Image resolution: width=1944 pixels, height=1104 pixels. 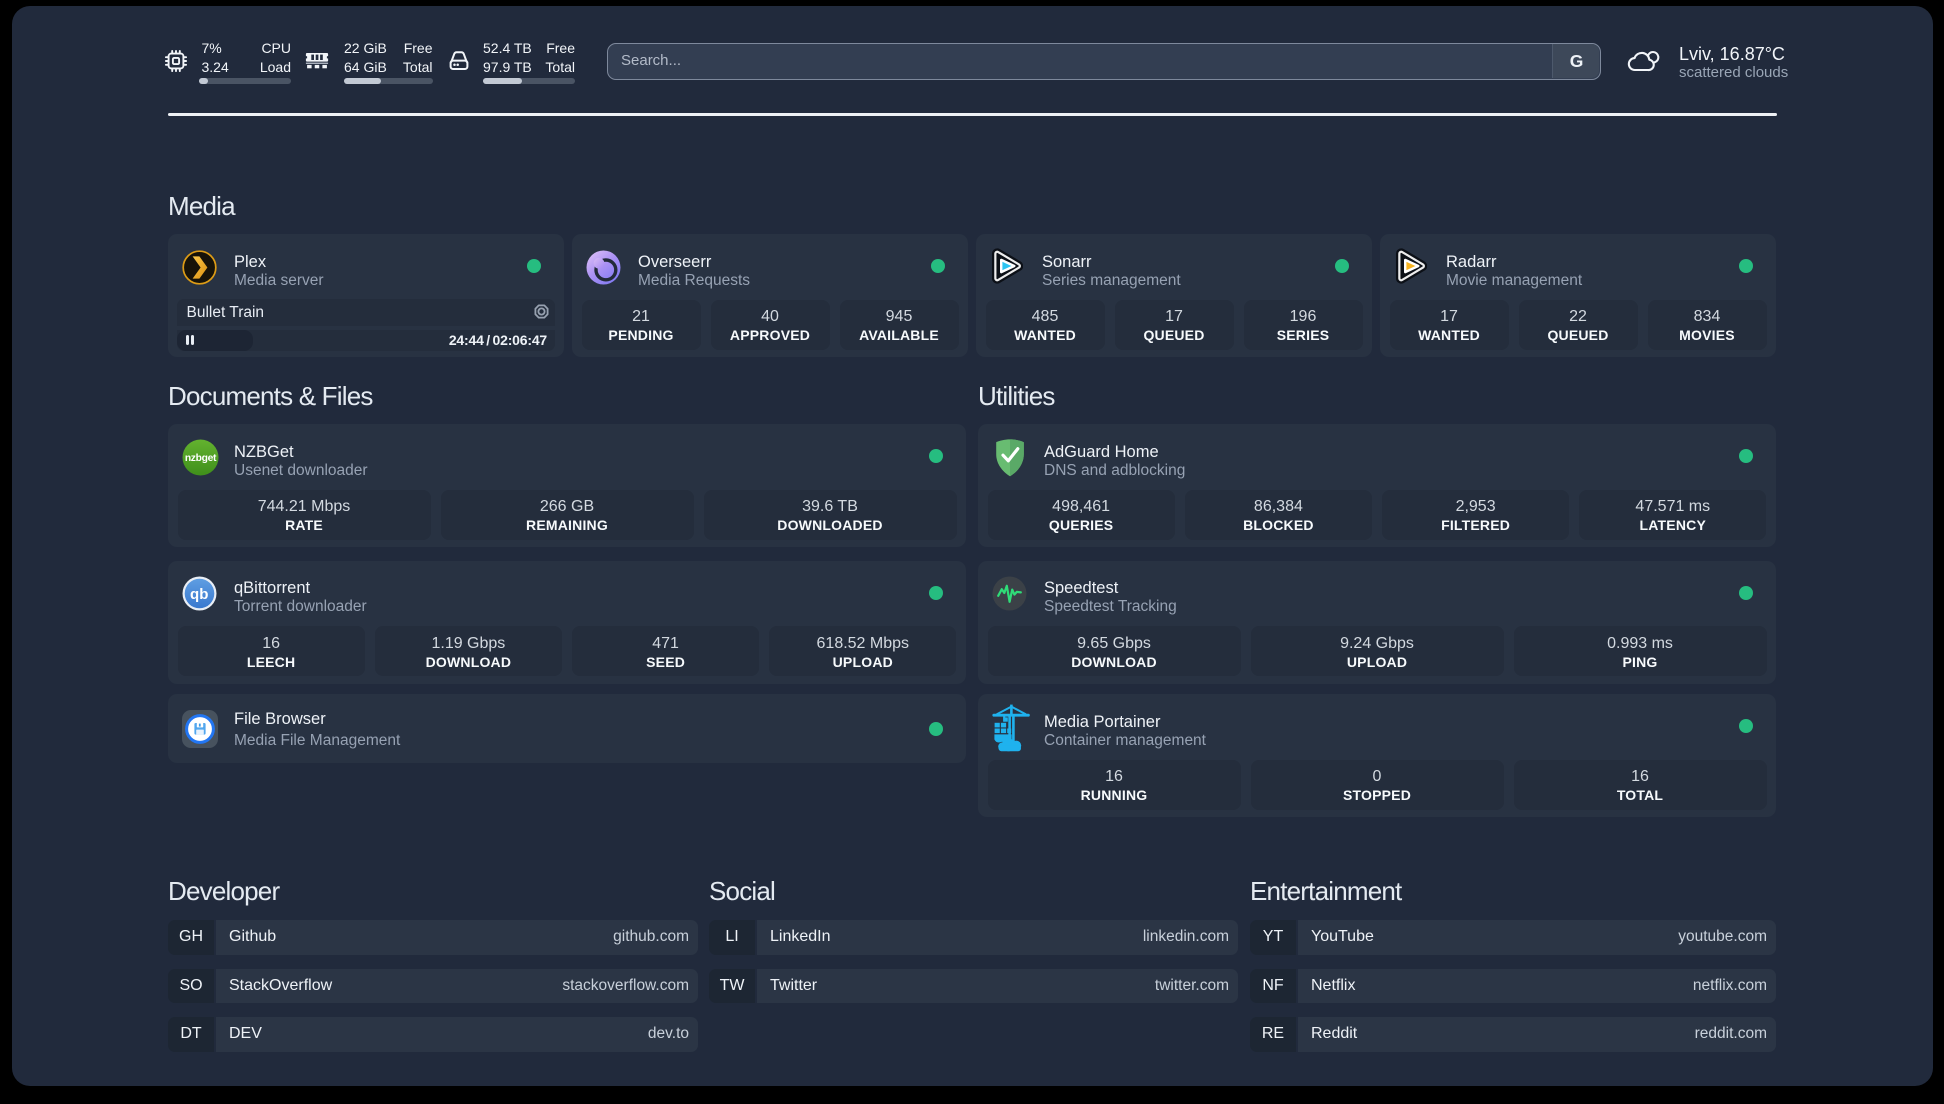 What do you see at coordinates (199, 594) in the screenshot?
I see `svg-text: qb` at bounding box center [199, 594].